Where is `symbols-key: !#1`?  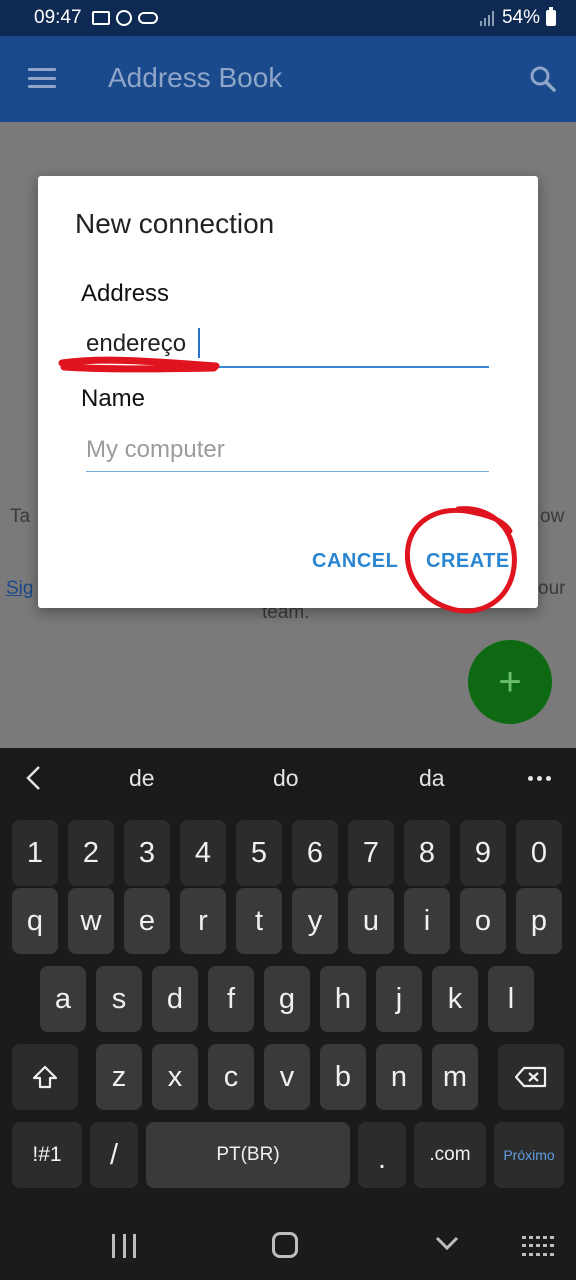 symbols-key: !#1 is located at coordinates (47, 1155).